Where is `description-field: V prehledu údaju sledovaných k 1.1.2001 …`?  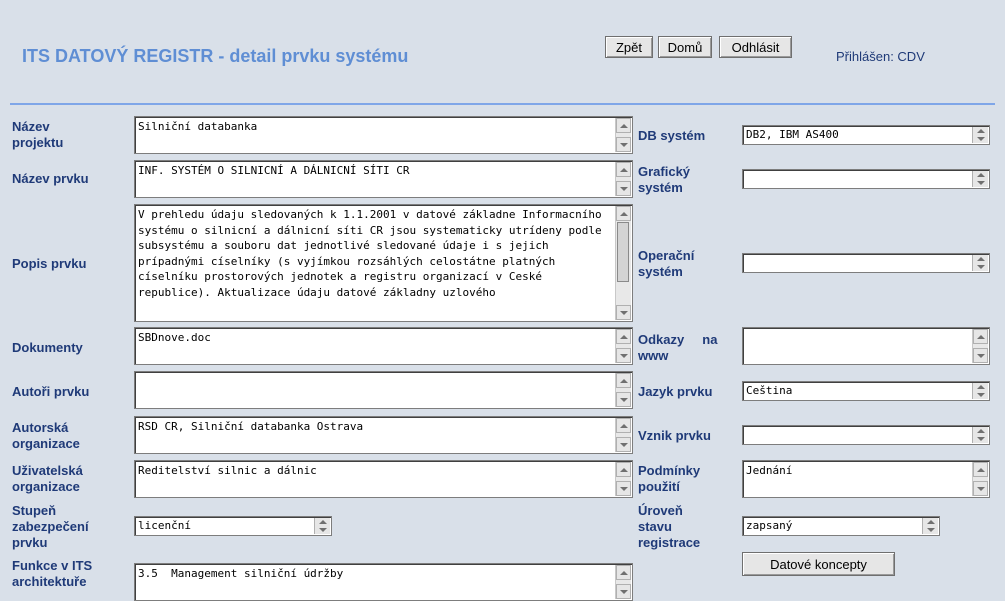
description-field: V prehledu údaju sledovaných k 1.1.2001 … is located at coordinates (383, 263).